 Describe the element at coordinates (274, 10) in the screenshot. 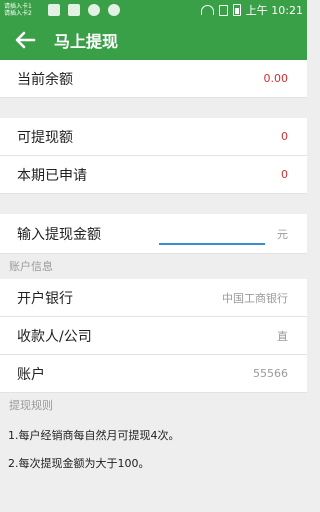

I see `clock: 上午 10:21` at that location.